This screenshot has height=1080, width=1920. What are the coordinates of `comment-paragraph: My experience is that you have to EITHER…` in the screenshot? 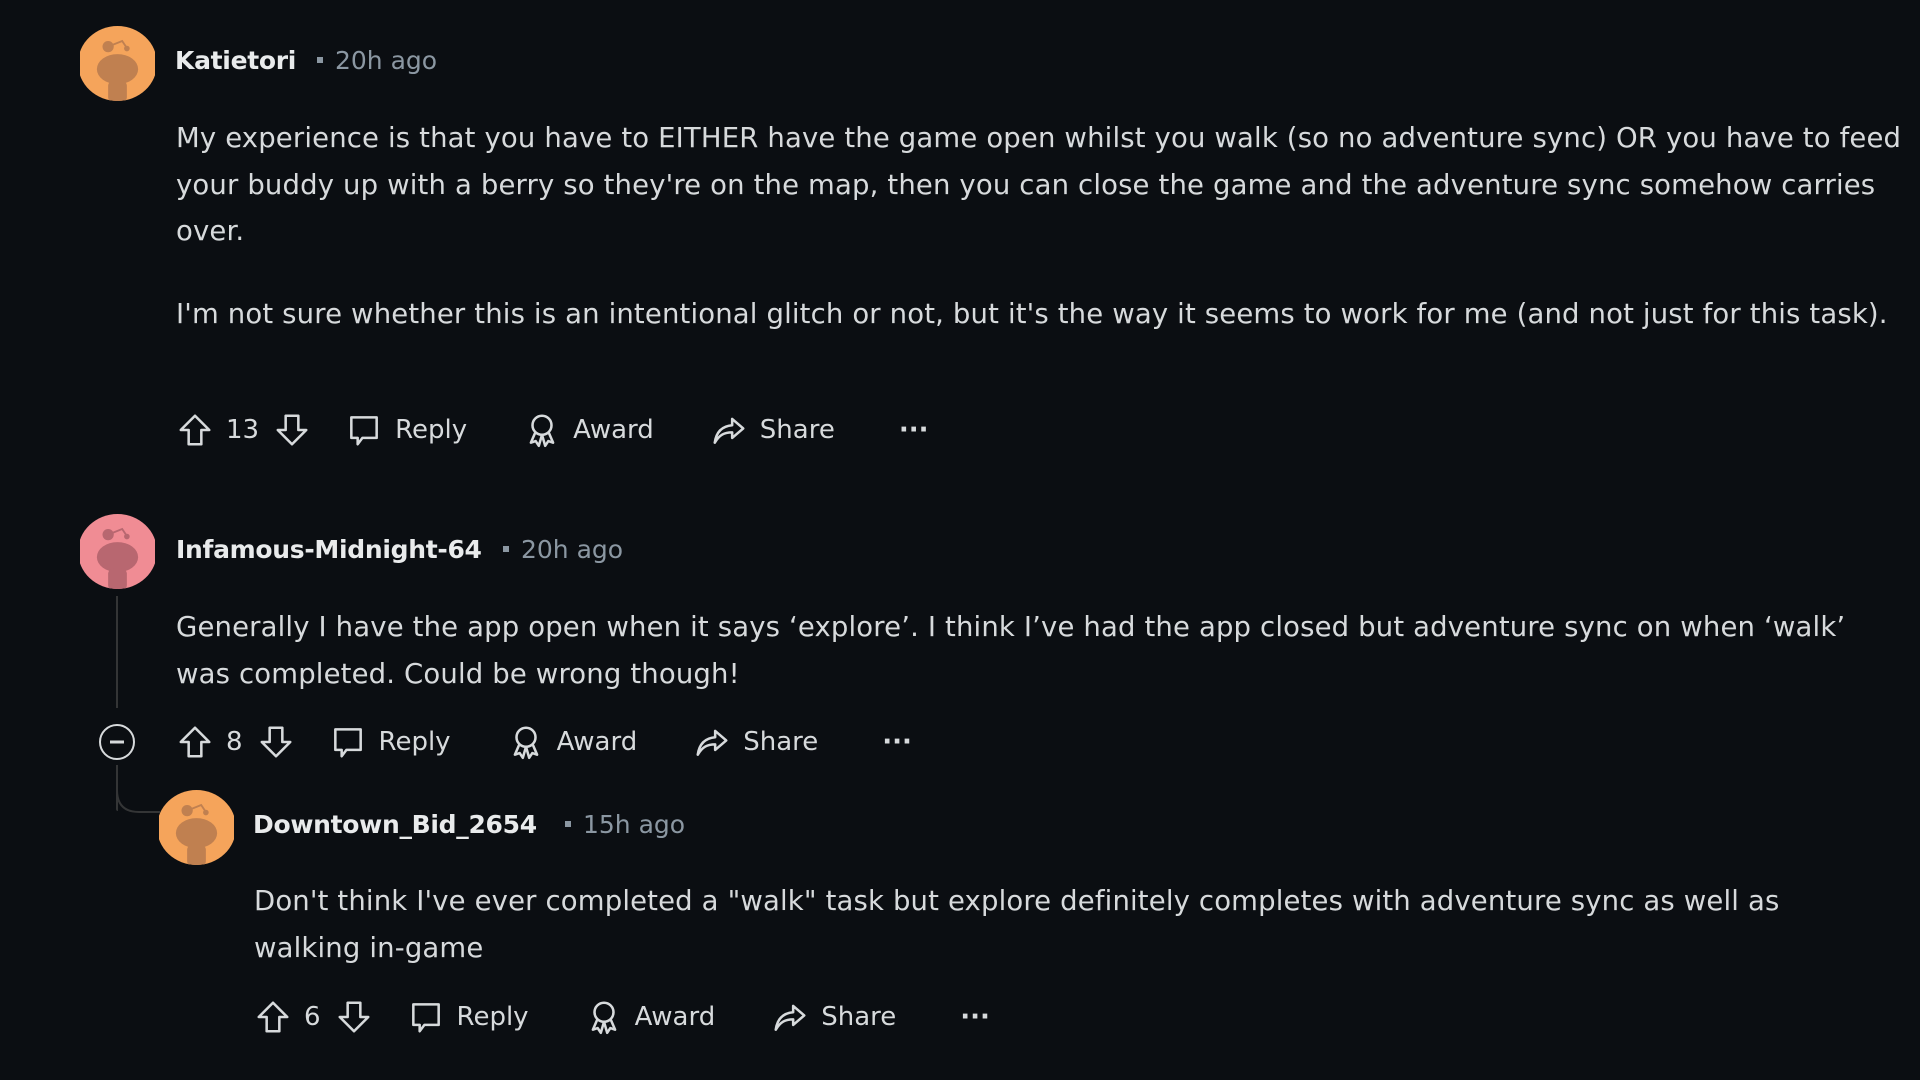 It's located at (1039, 184).